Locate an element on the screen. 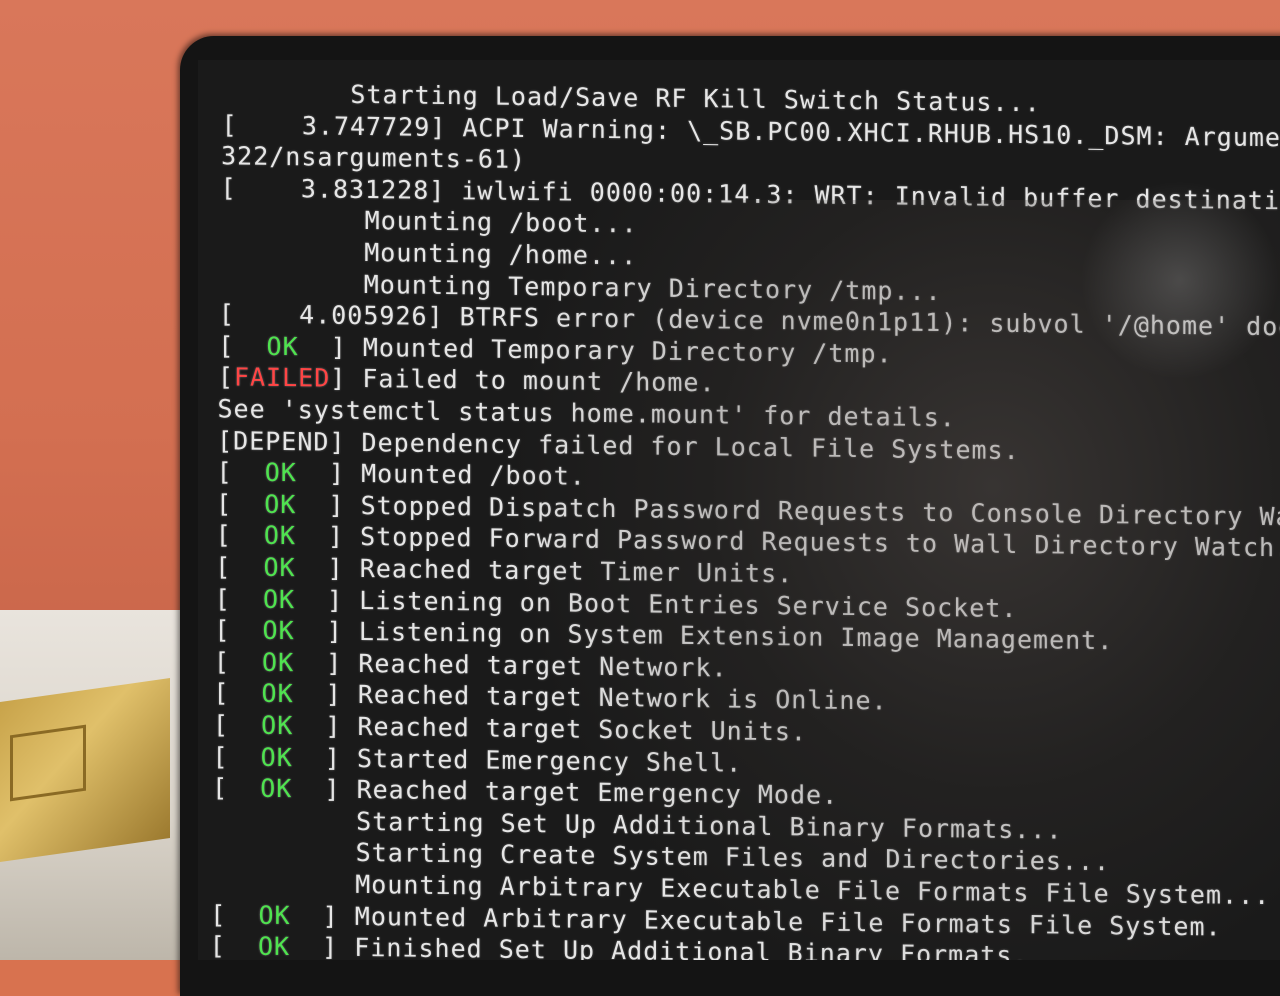 Image resolution: width=1280 pixels, height=996 pixels. console-message: Reached target Network is Online. is located at coordinates (622, 698).